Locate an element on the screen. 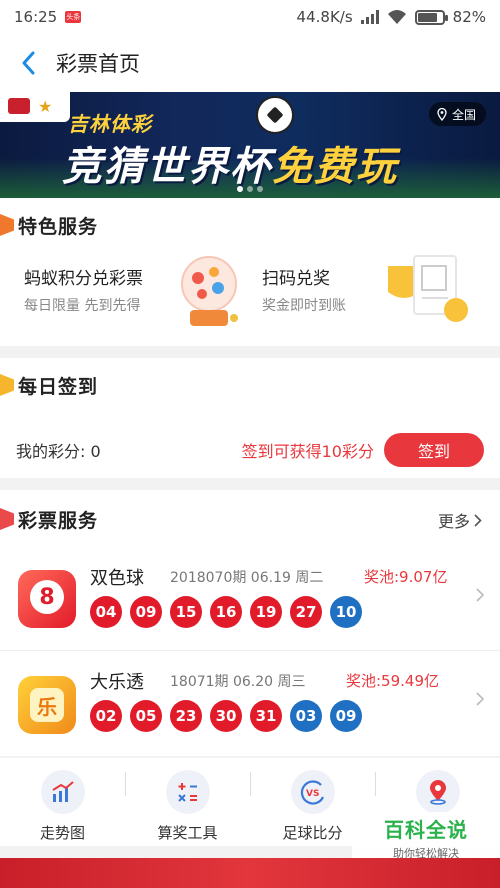 This screenshot has width=500, height=888. ant-points-exchange-item: 蚂蚁积分兑彩票 每日限量 先到先得 is located at coordinates (125, 294).